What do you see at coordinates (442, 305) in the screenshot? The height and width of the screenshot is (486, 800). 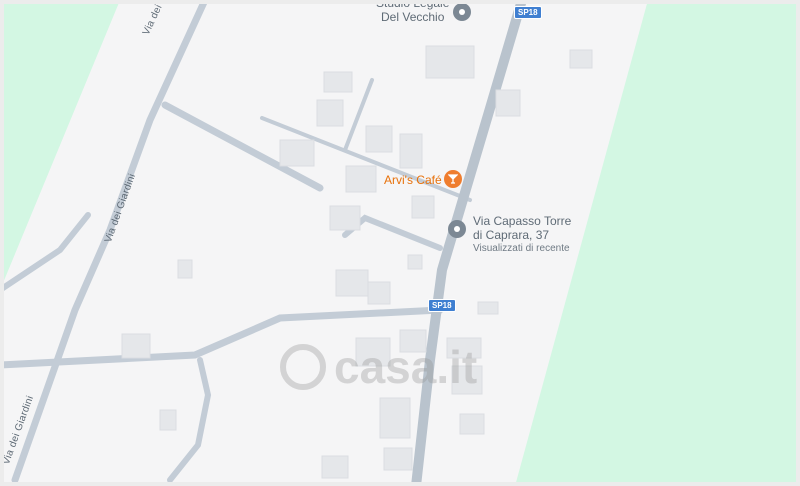 I see `road-shield-sp18-mid: SP18` at bounding box center [442, 305].